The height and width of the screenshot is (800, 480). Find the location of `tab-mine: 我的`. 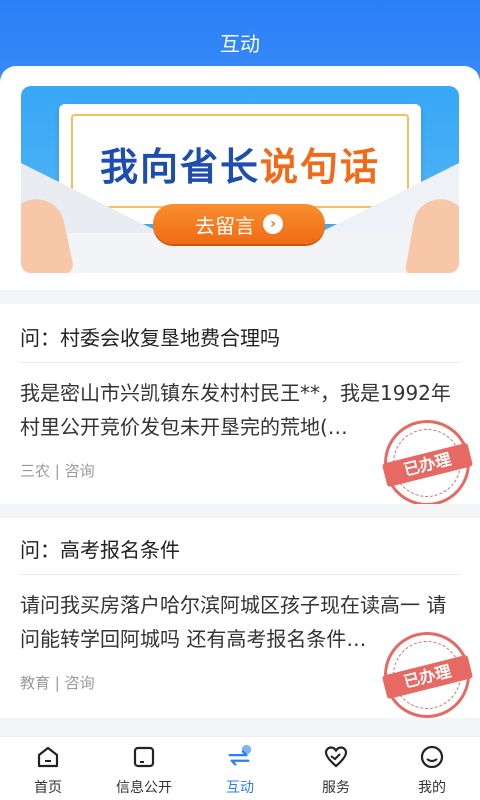

tab-mine: 我的 is located at coordinates (432, 768).